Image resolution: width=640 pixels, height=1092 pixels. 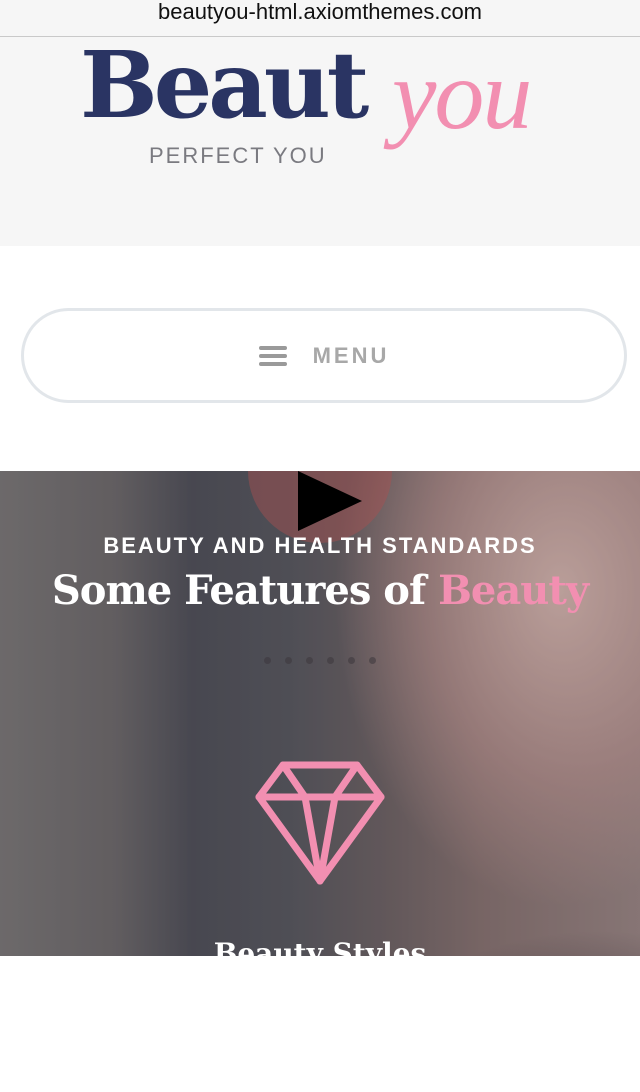 What do you see at coordinates (351, 355) in the screenshot?
I see `menu-label: MENU` at bounding box center [351, 355].